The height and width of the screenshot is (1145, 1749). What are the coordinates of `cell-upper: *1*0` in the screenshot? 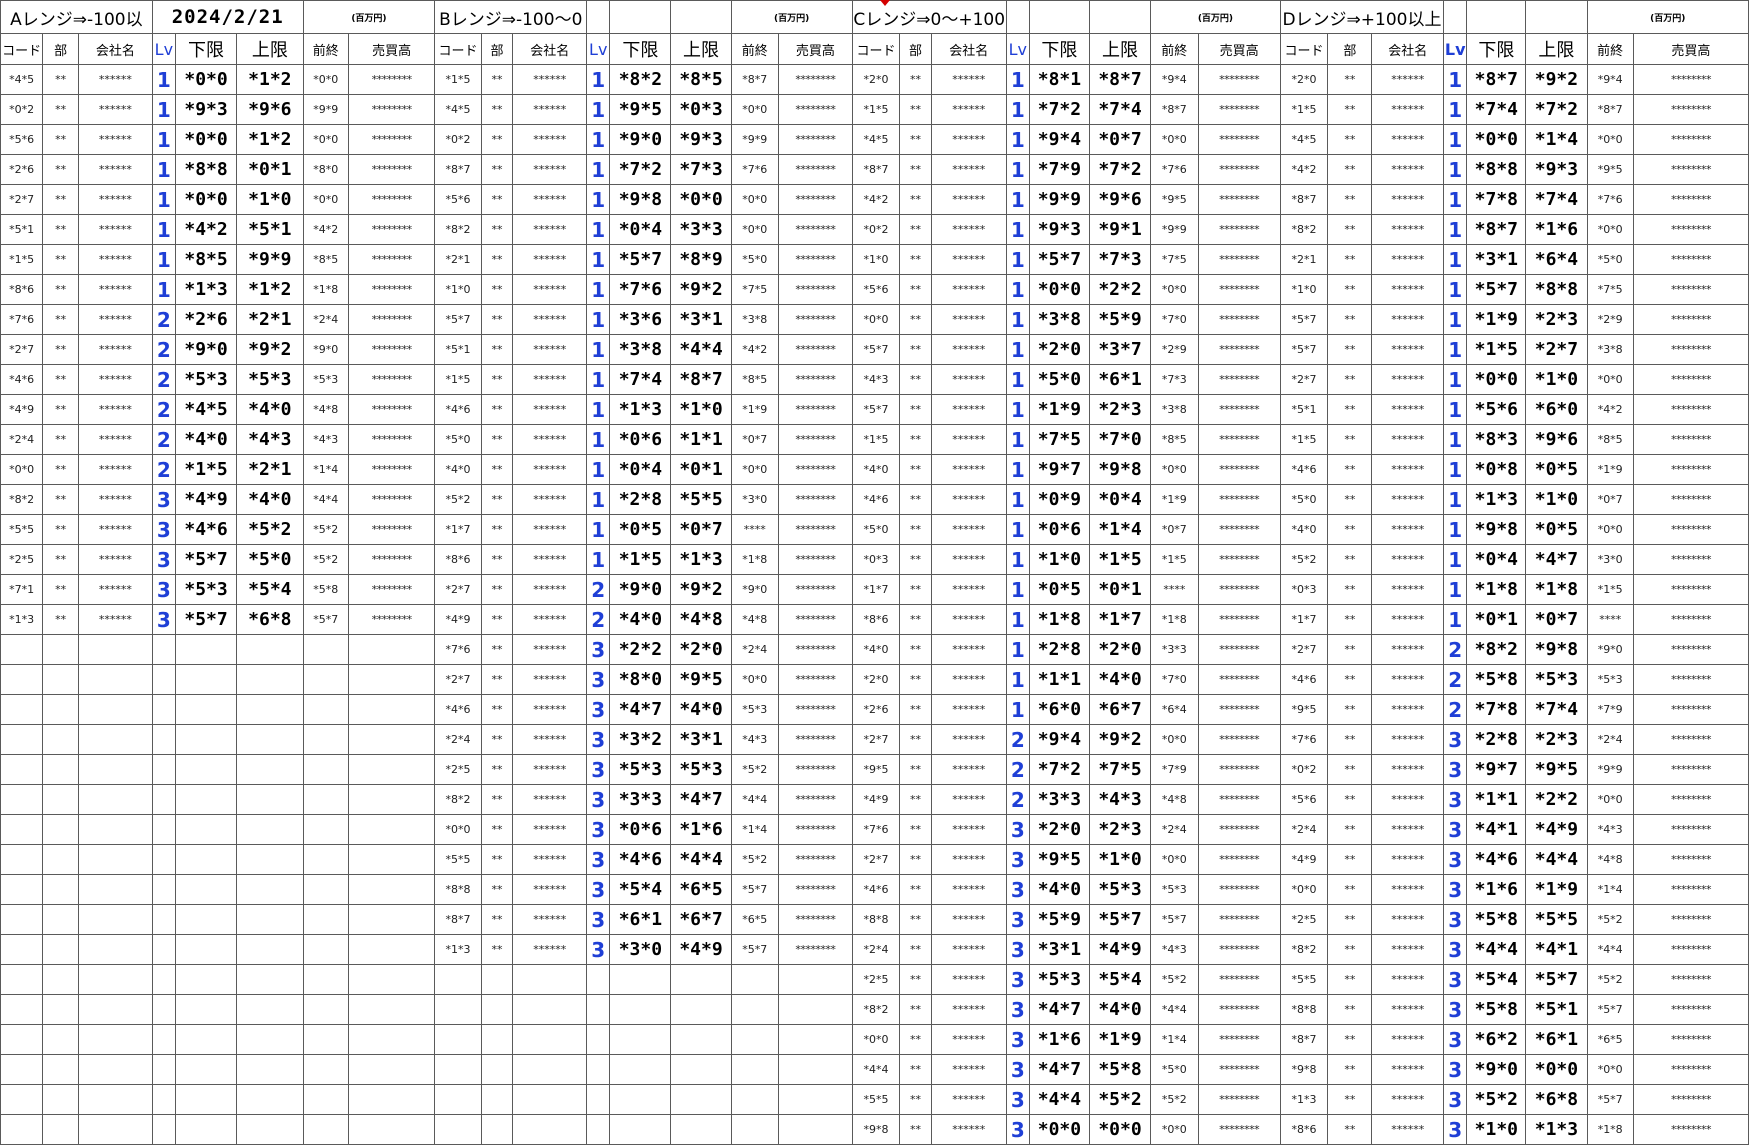 It's located at (1120, 859).